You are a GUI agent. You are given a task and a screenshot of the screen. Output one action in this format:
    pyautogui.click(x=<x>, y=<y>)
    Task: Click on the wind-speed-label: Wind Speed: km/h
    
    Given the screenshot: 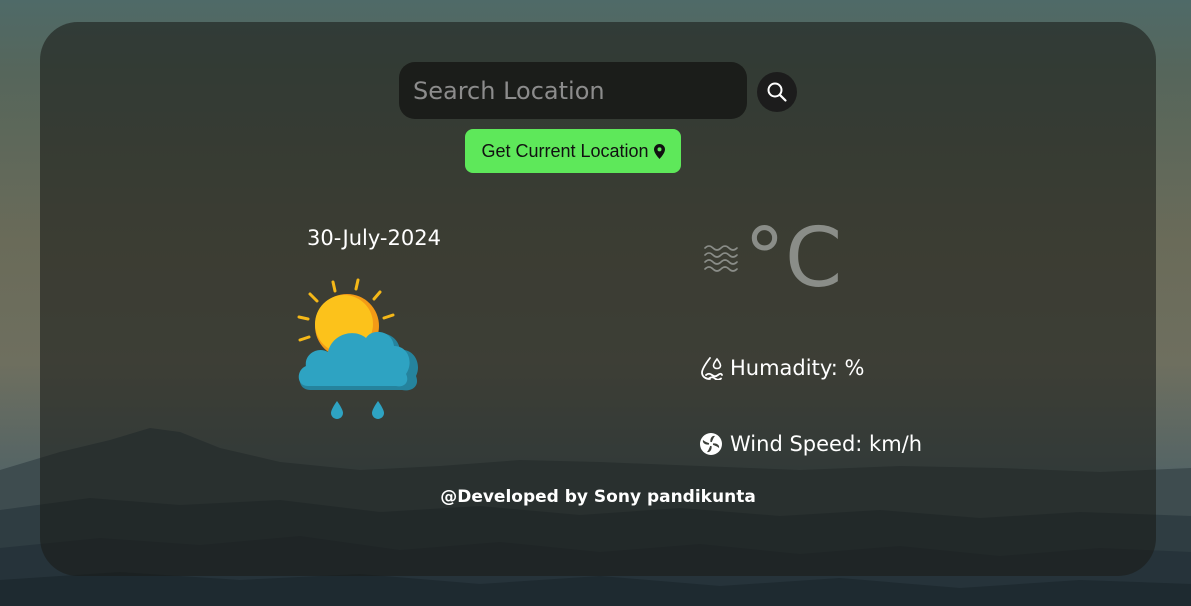 What is the action you would take?
    pyautogui.click(x=826, y=444)
    